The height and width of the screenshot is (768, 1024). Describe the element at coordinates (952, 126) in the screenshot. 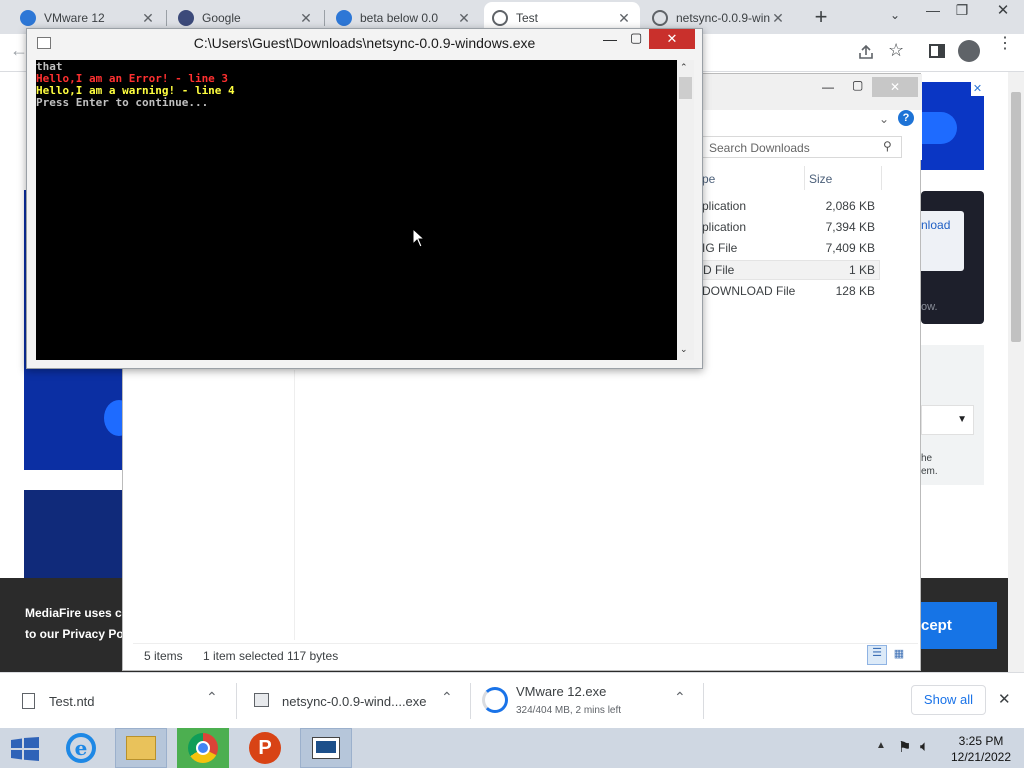

I see `ad-banner: ✕` at that location.